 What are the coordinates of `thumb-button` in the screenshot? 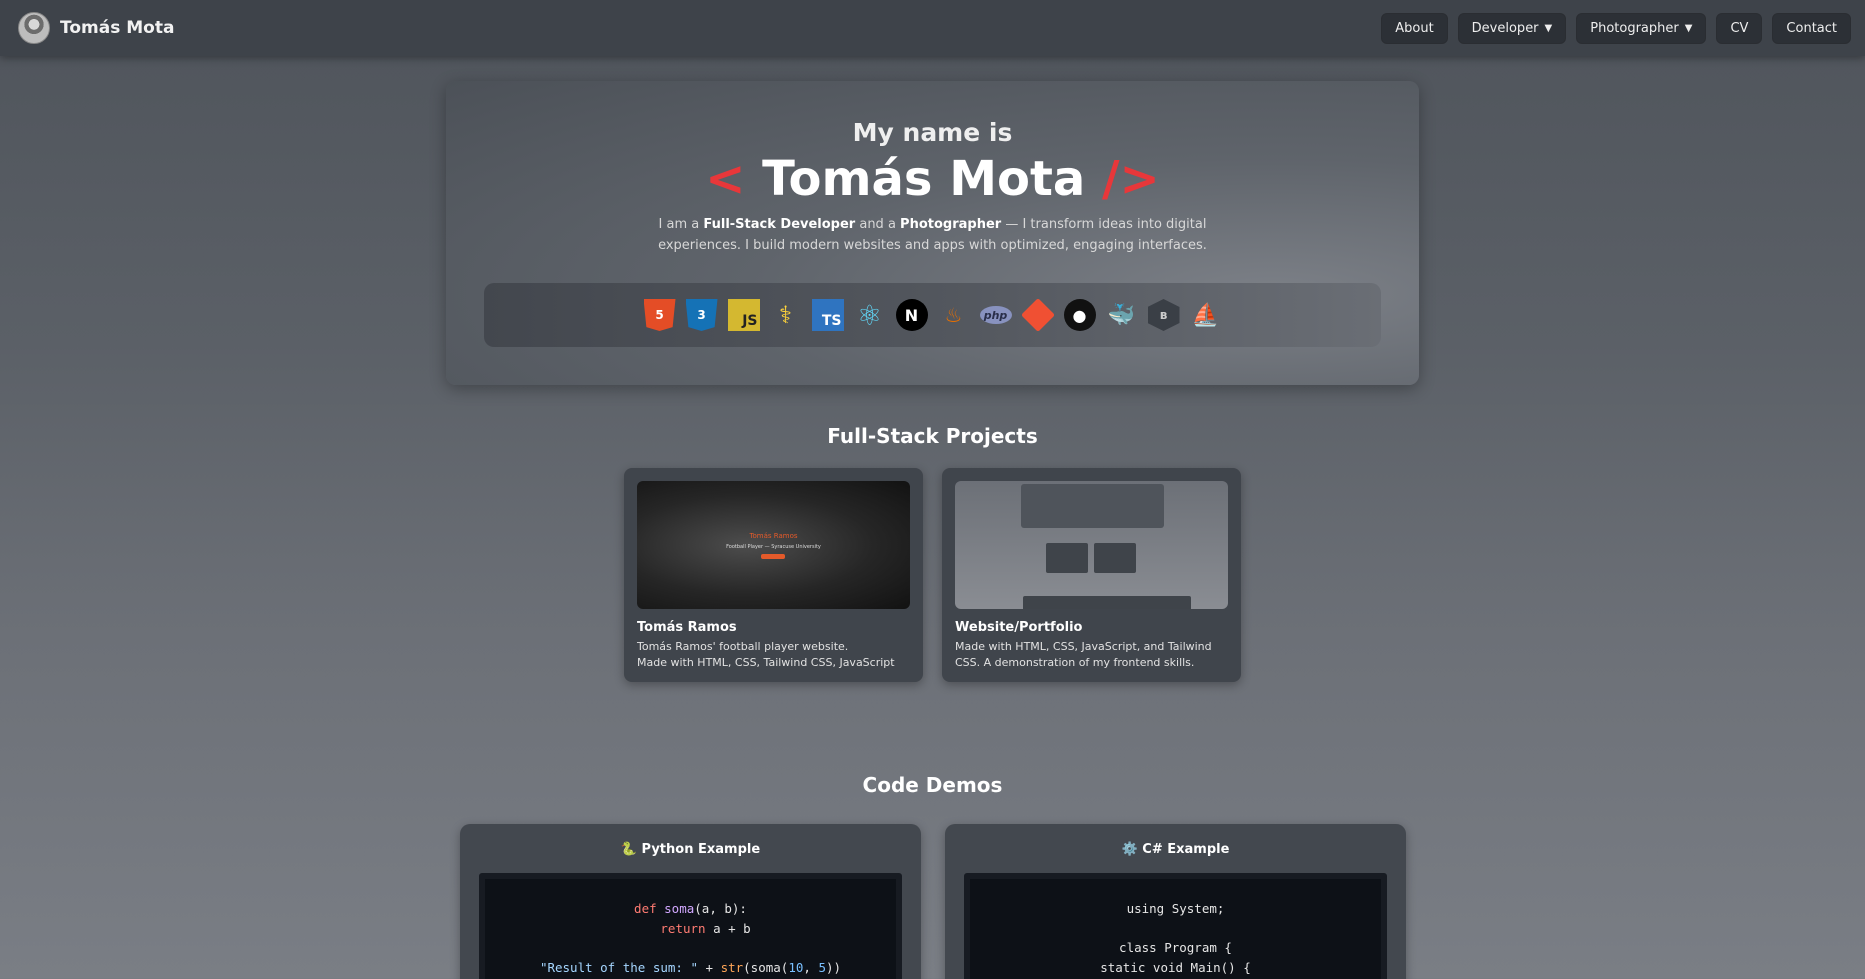 It's located at (773, 556).